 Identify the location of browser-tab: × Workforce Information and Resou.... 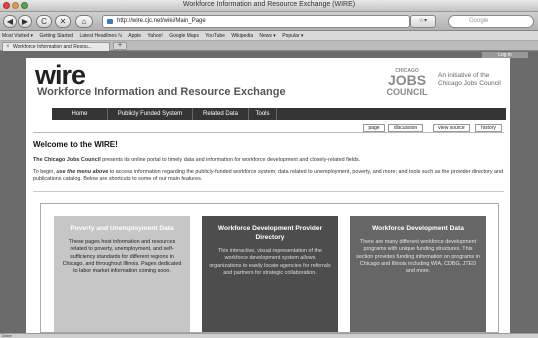
(56, 46).